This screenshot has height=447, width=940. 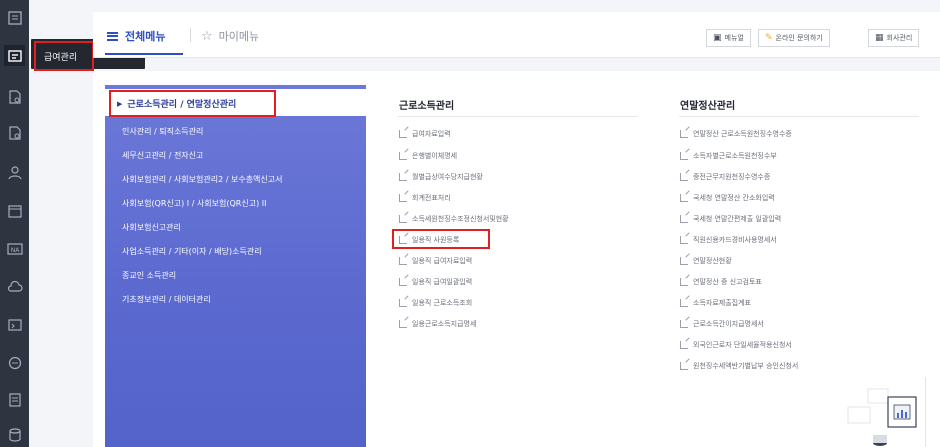 I want to click on star-icon: ☆, so click(x=207, y=36).